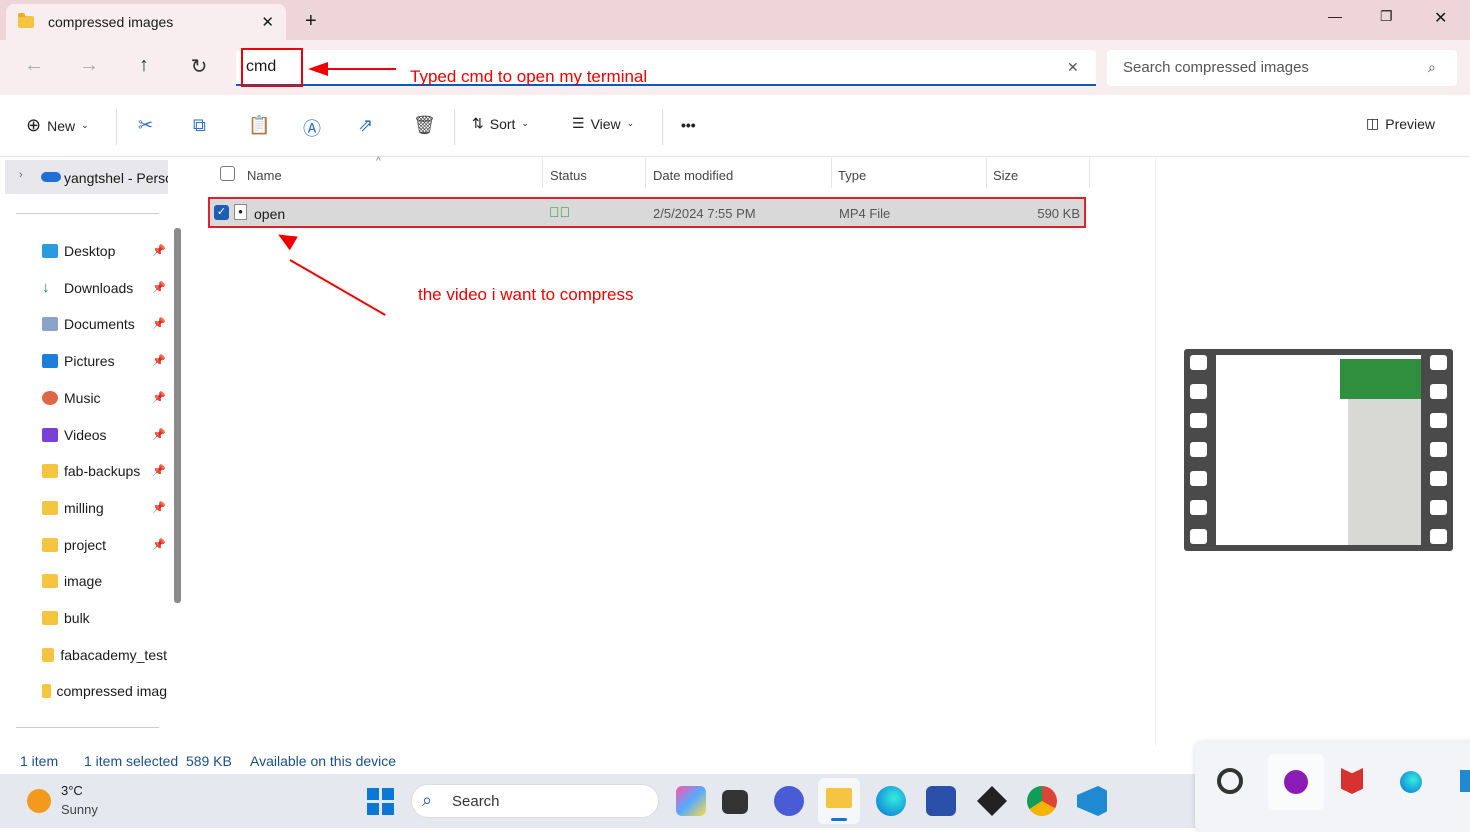 The image size is (1470, 832). What do you see at coordinates (693, 175) in the screenshot?
I see `column-header-date: Date modified` at bounding box center [693, 175].